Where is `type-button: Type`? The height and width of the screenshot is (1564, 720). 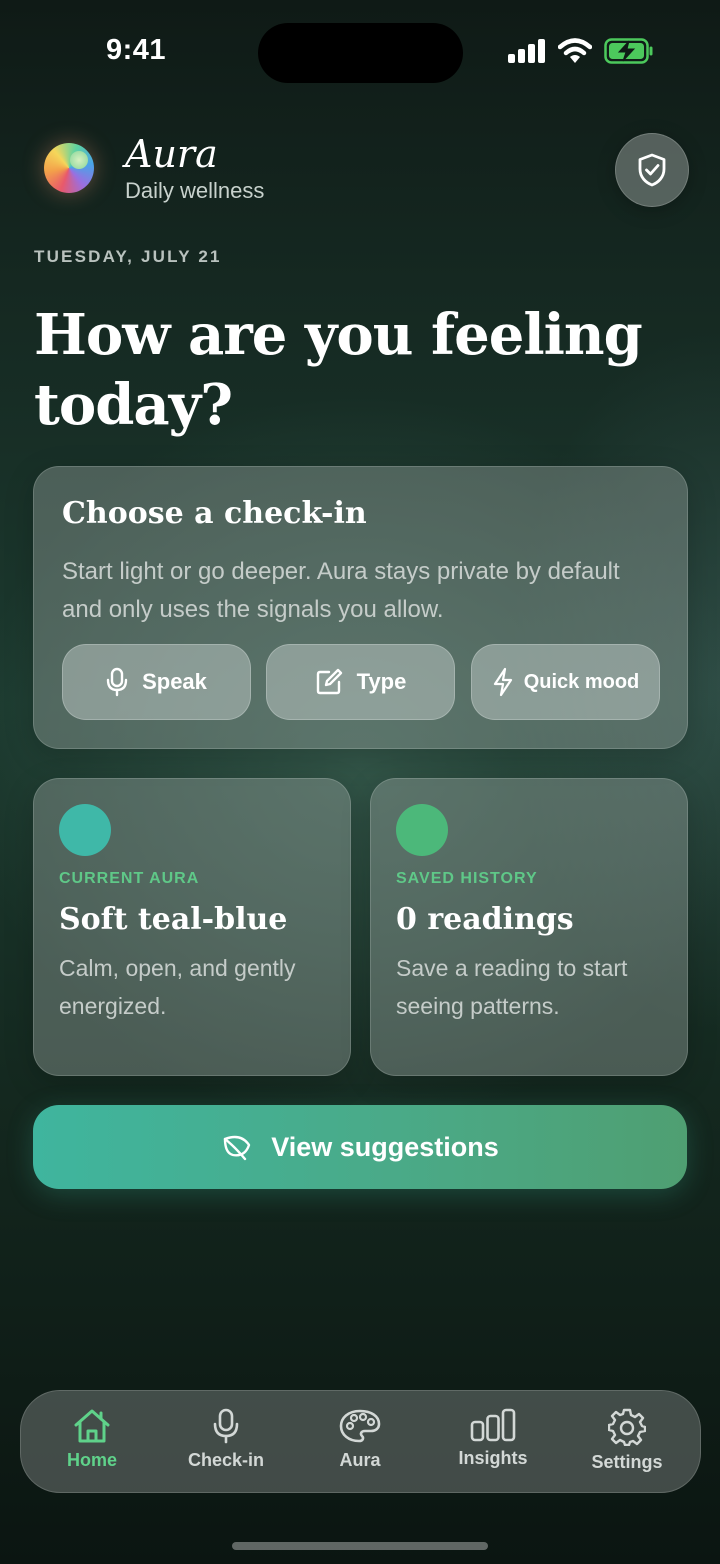
type-button: Type is located at coordinates (360, 682).